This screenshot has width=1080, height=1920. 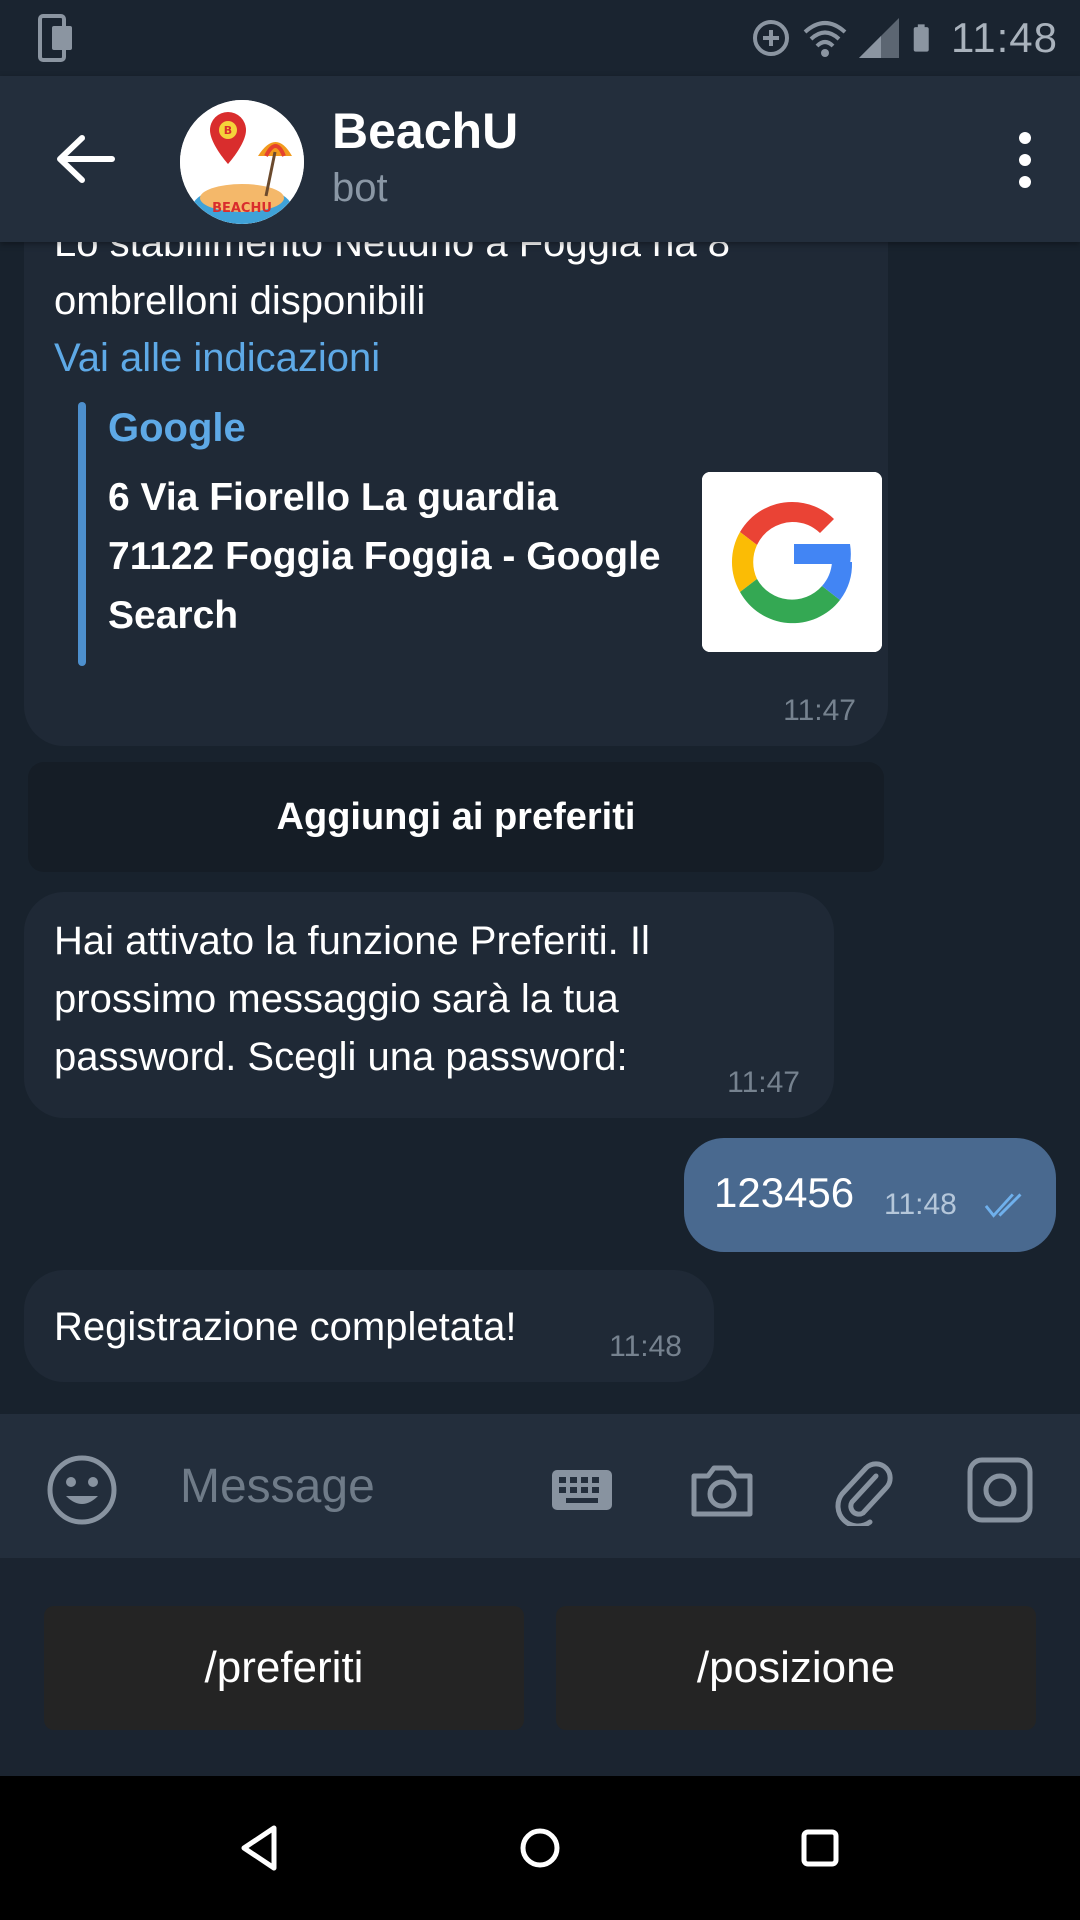 I want to click on status-bar: 11:48, so click(x=540, y=38).